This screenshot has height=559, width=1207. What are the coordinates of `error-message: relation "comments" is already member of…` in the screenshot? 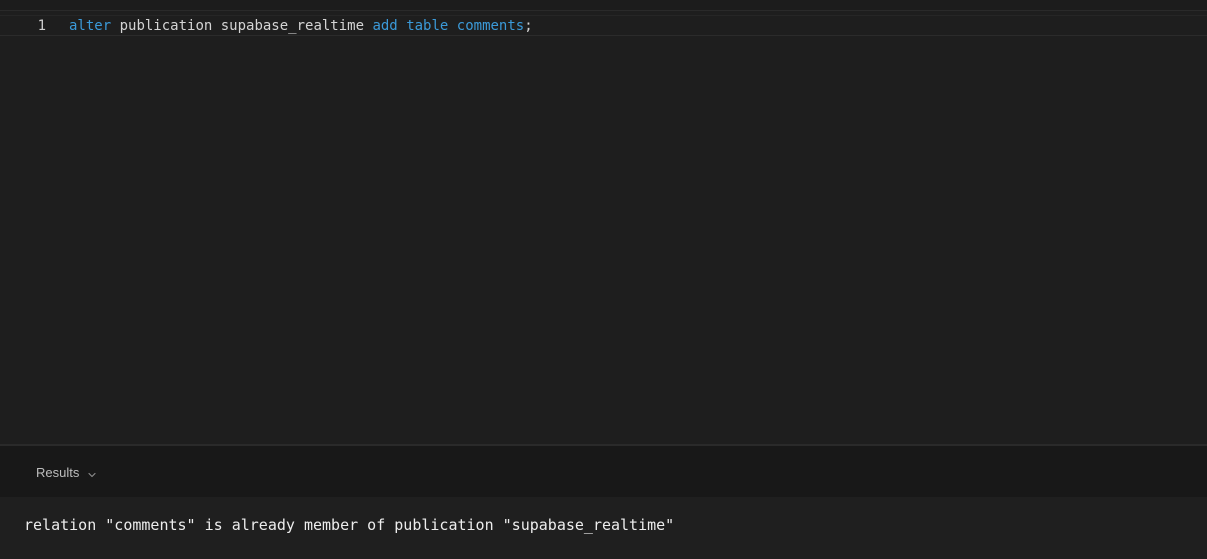 It's located at (349, 525).